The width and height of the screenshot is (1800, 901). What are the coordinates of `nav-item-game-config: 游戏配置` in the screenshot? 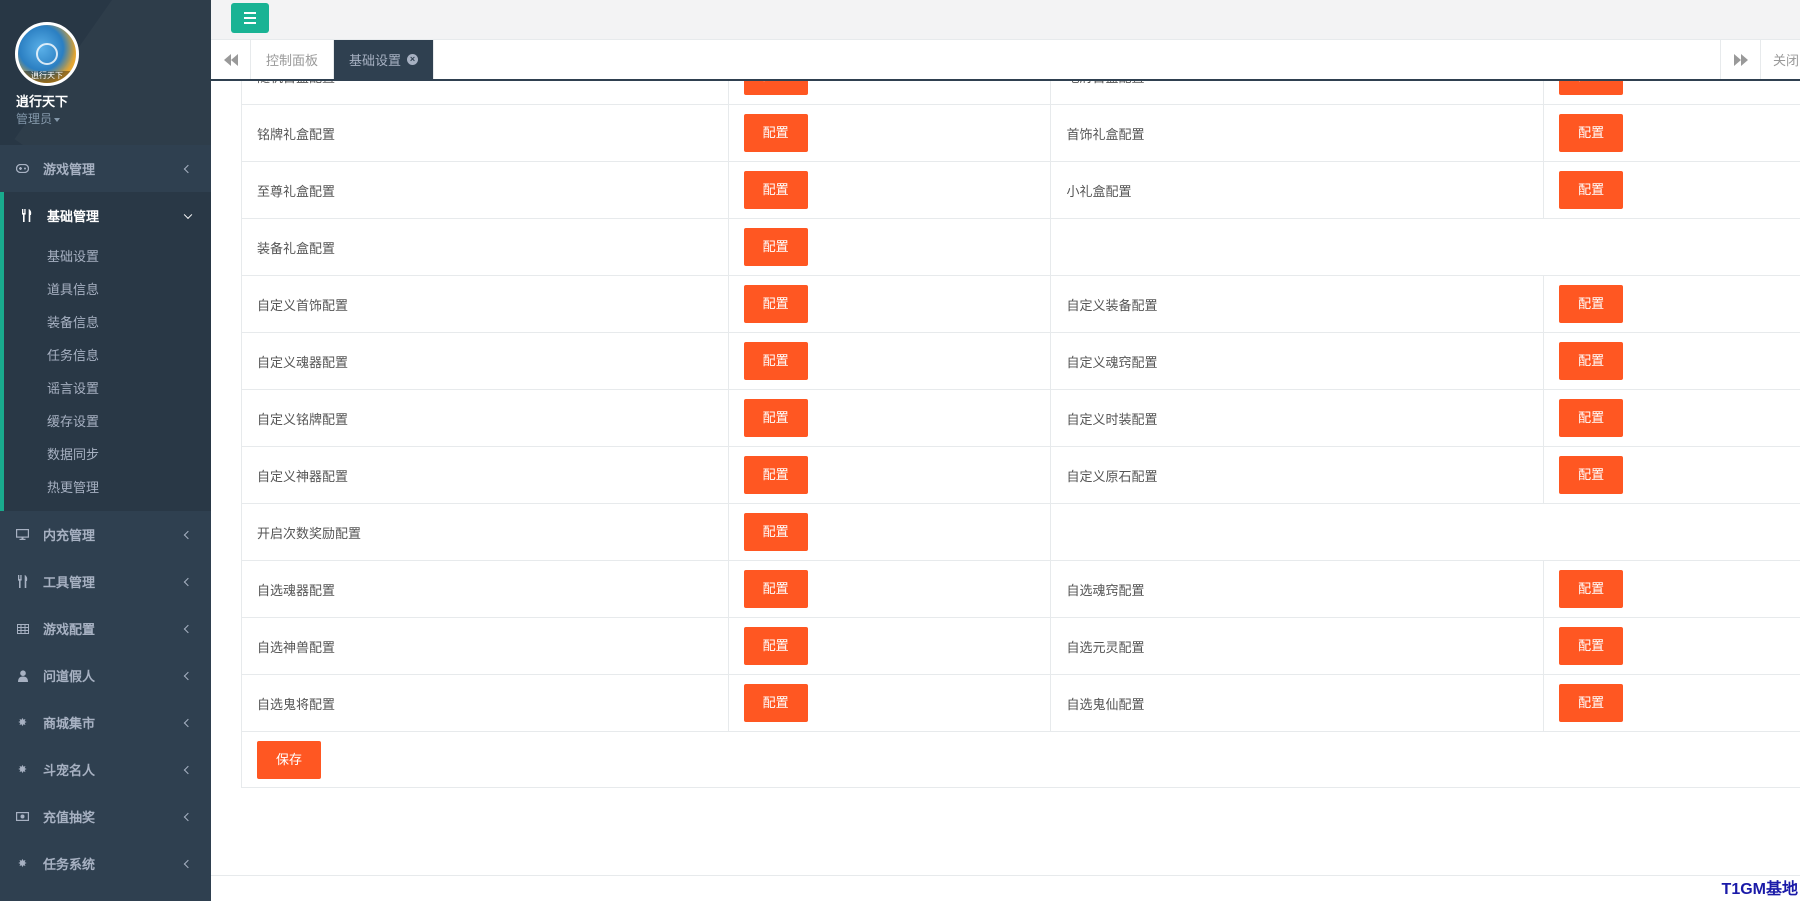 It's located at (105, 628).